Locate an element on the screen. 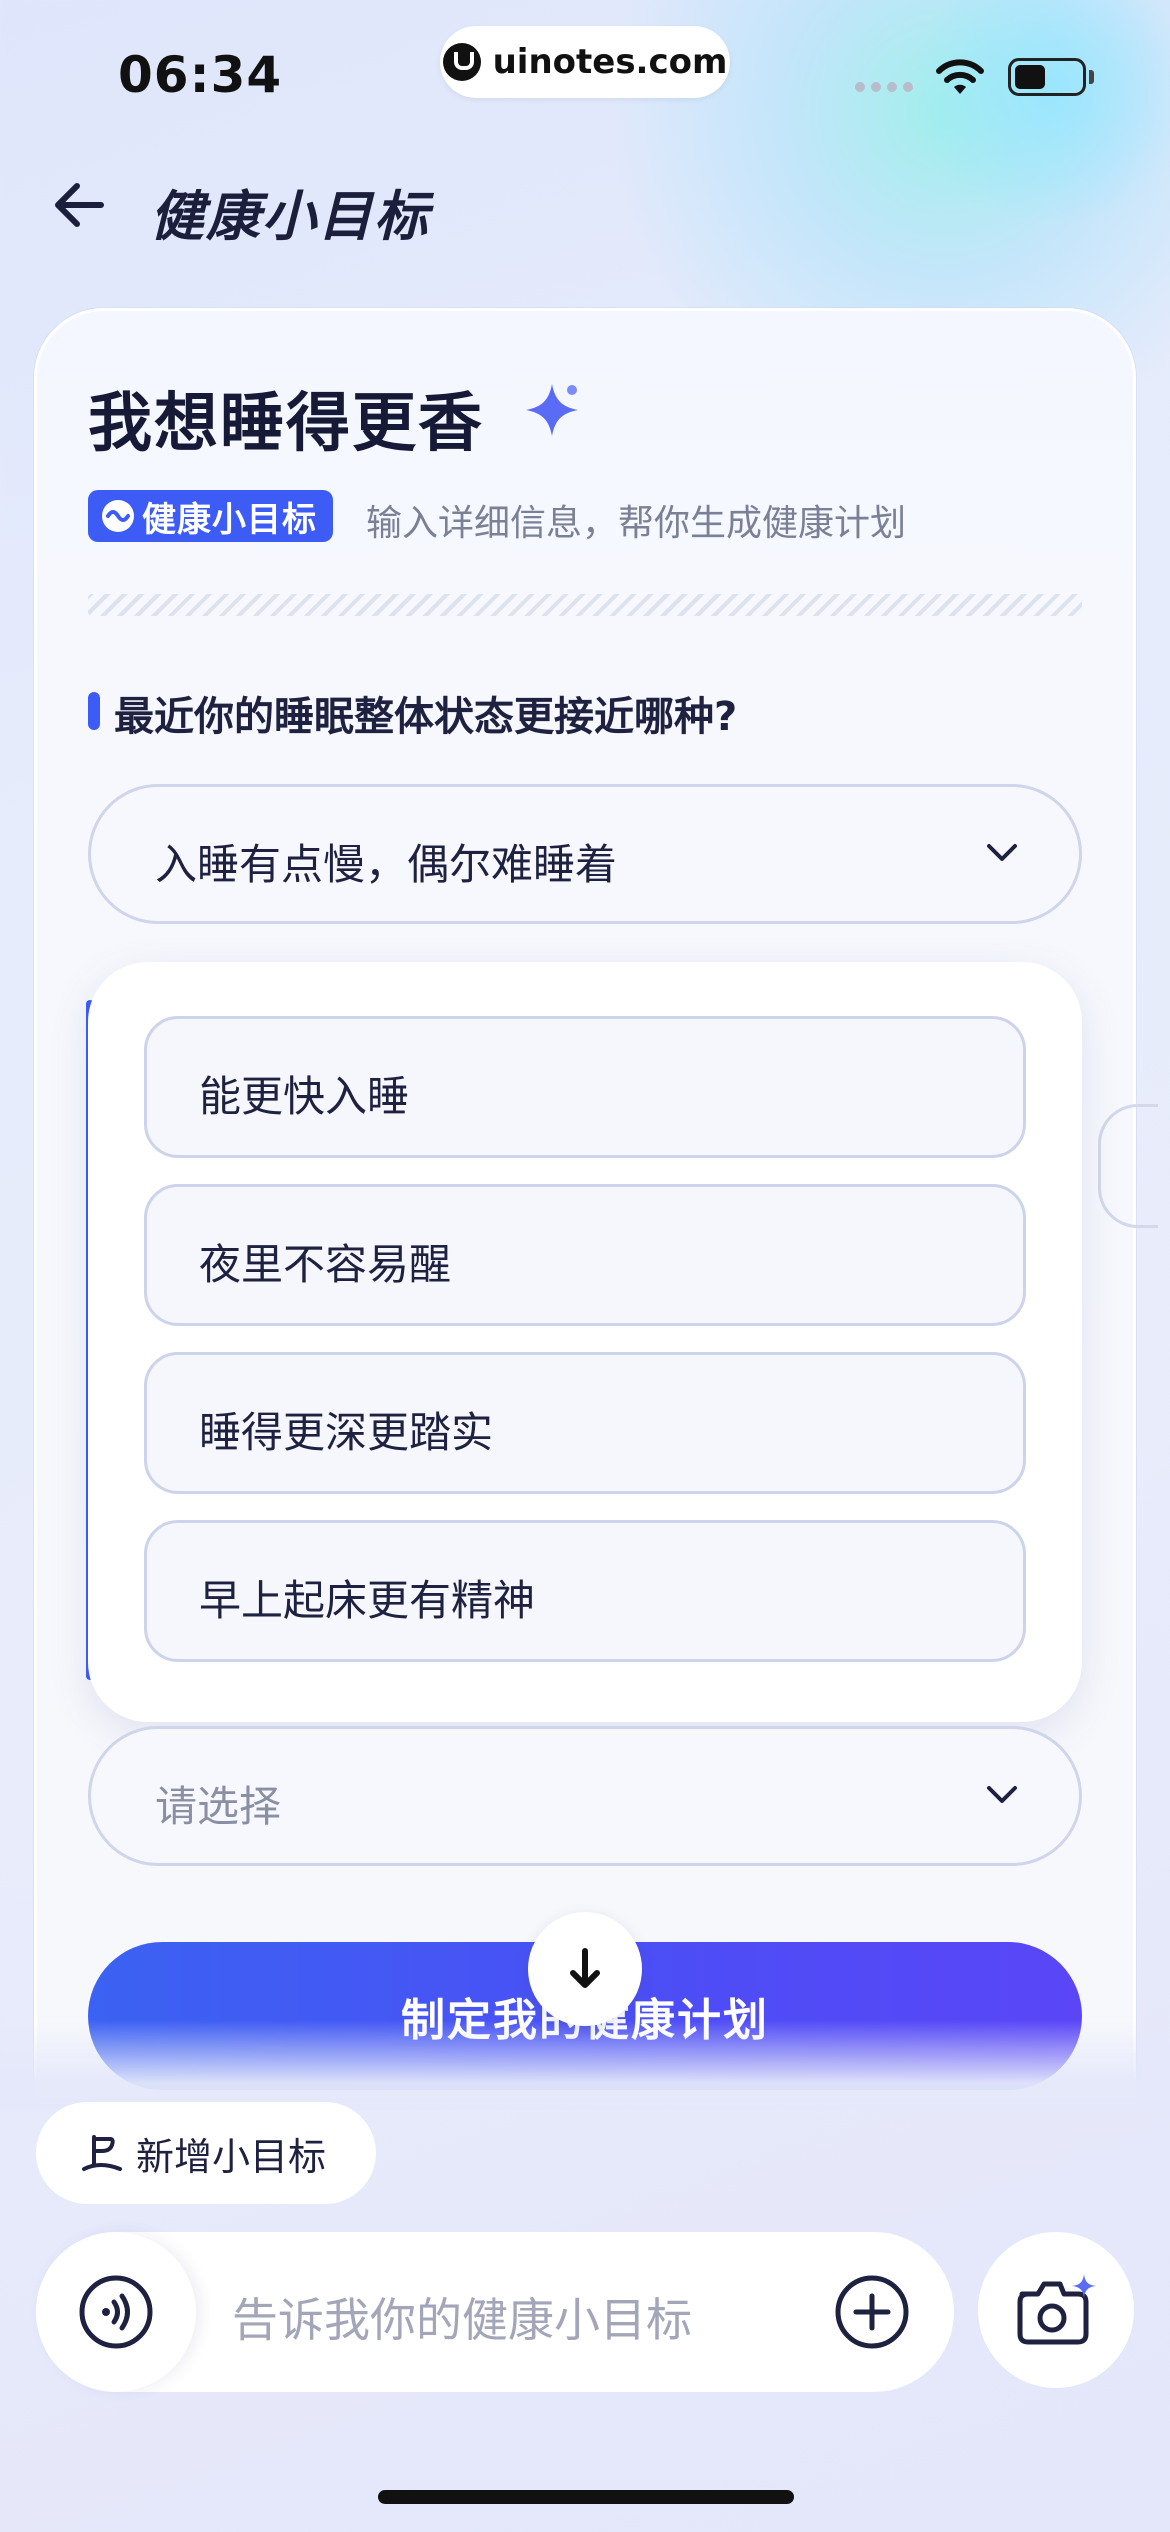  sleep-state-select: 入睡有点慢，偶尔难睡着 is located at coordinates (585, 854).